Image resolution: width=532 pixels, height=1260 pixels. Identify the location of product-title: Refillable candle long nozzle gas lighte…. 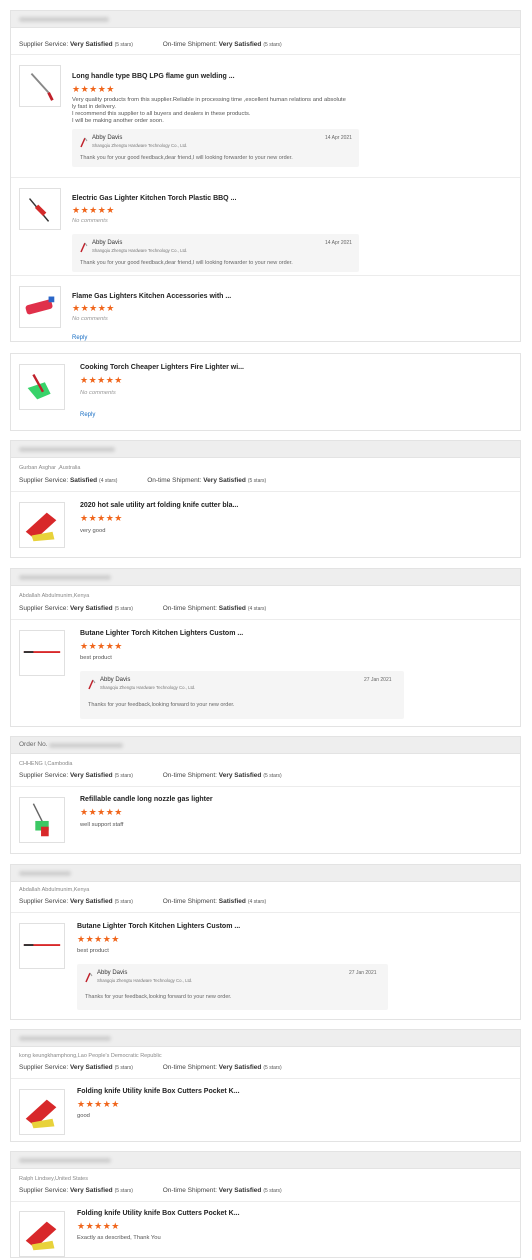
(146, 799).